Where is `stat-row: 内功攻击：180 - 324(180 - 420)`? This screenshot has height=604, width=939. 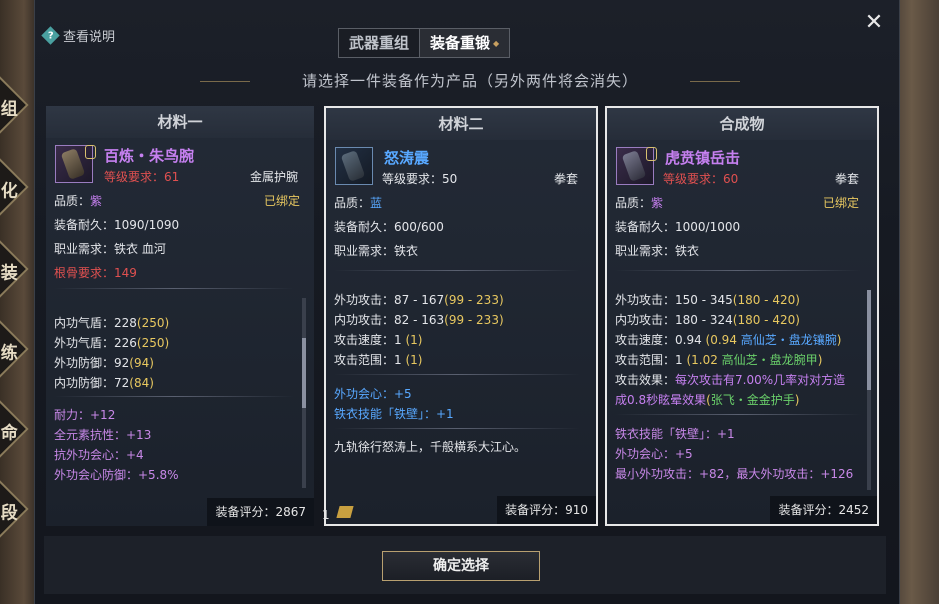
stat-row: 内功攻击：180 - 324(180 - 420) is located at coordinates (707, 320).